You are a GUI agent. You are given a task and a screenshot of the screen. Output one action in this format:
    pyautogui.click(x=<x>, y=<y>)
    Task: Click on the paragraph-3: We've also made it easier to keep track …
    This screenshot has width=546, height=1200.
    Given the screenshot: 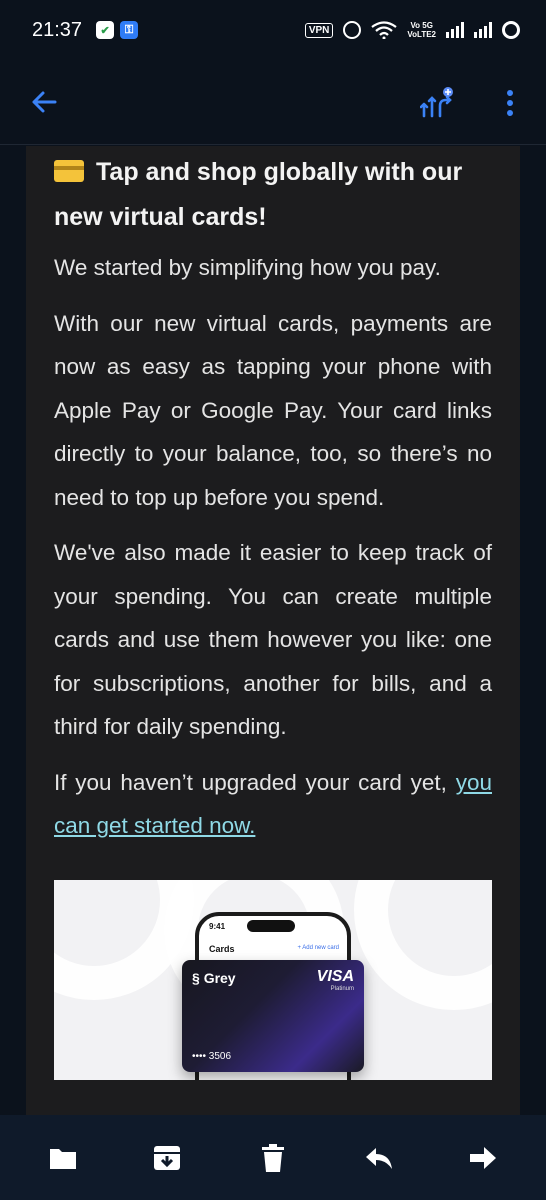 What is the action you would take?
    pyautogui.click(x=273, y=639)
    